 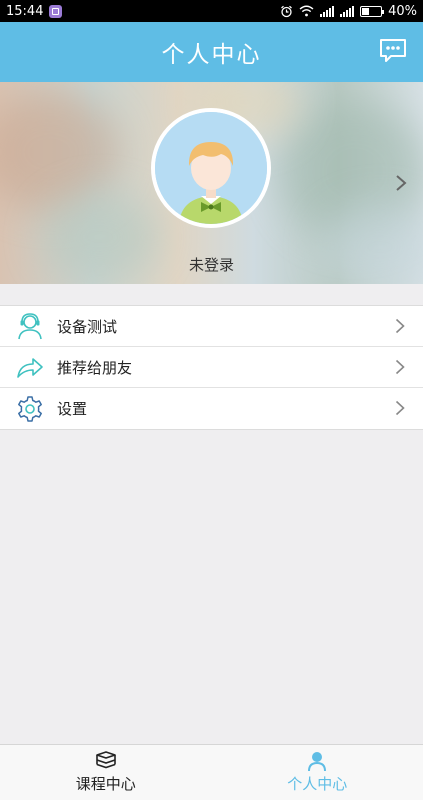 I want to click on chat-bubble-icon, so click(x=393, y=51).